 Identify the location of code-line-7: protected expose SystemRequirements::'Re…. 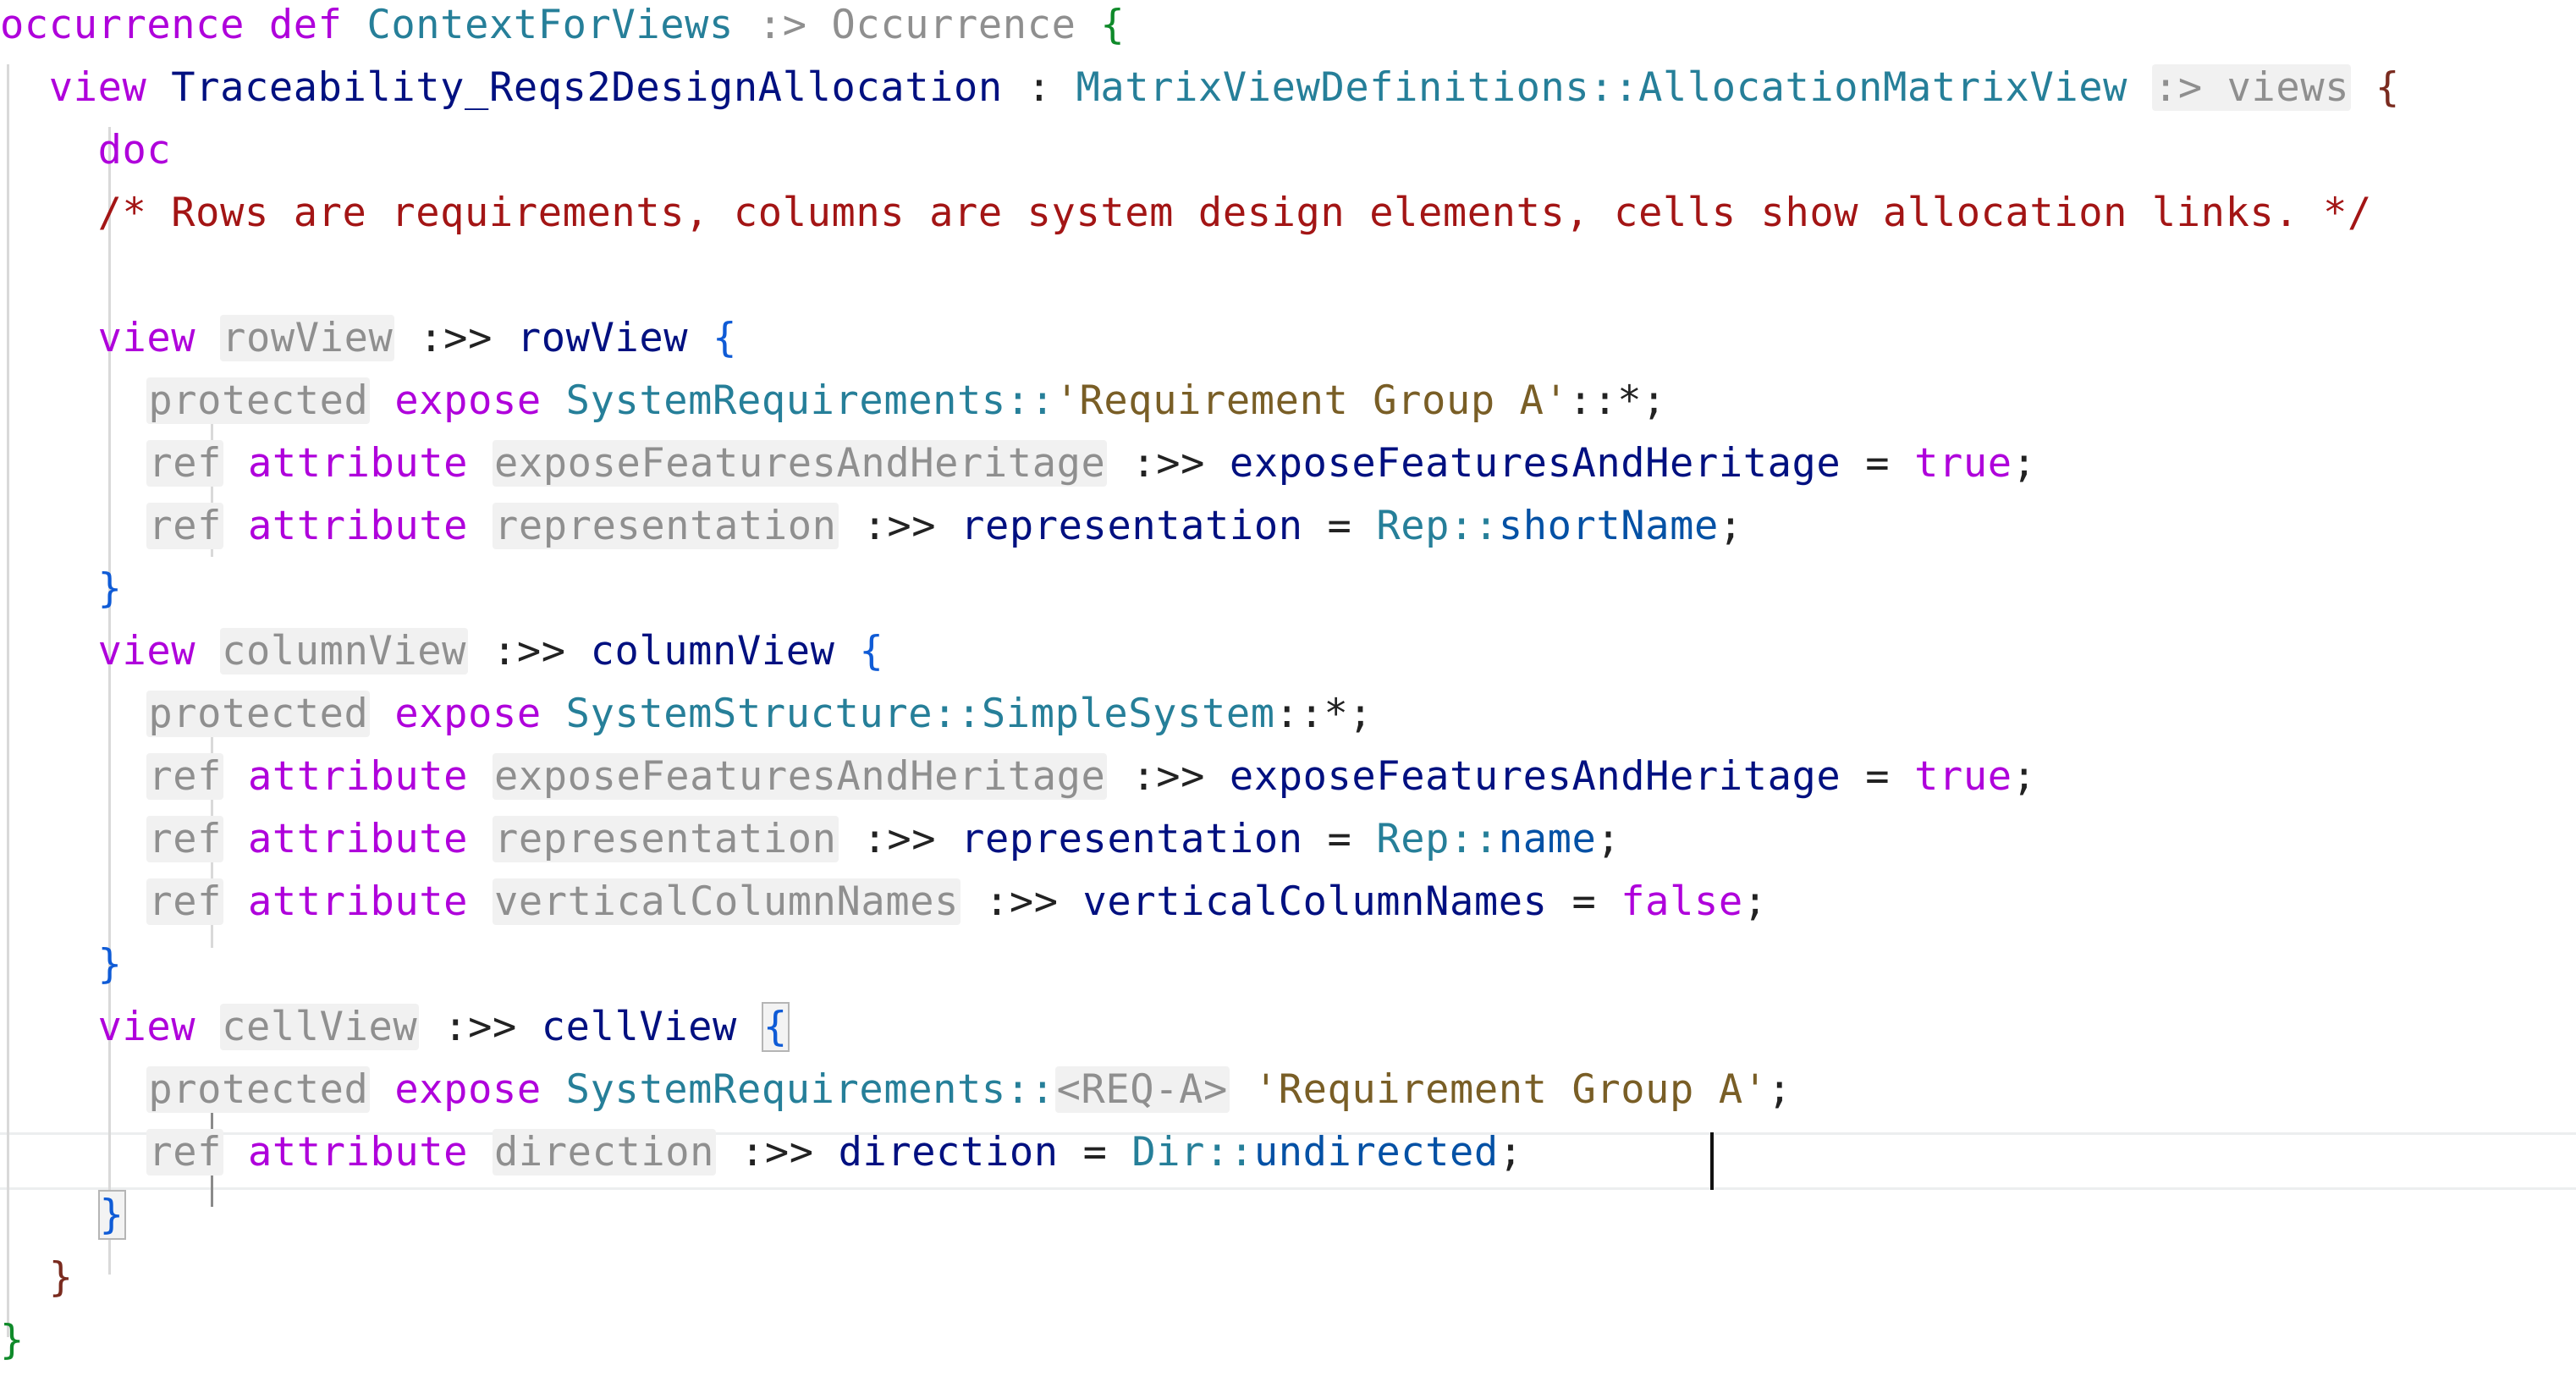
(833, 401).